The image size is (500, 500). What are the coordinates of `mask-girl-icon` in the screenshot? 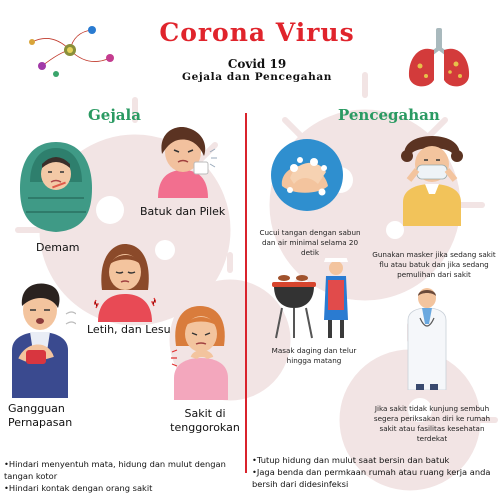 It's located at (432, 181).